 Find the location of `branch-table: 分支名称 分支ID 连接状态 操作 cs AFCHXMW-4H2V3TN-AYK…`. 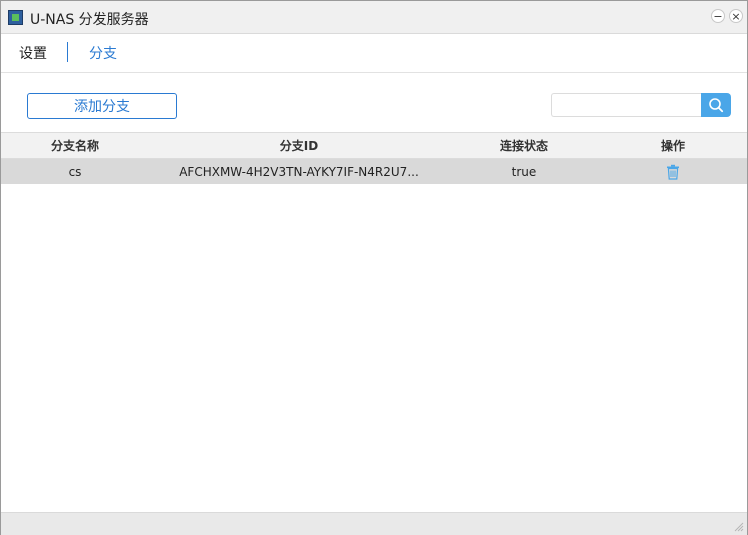

branch-table: 分支名称 分支ID 连接状态 操作 cs AFCHXMW-4H2V3TN-AYK… is located at coordinates (374, 158).